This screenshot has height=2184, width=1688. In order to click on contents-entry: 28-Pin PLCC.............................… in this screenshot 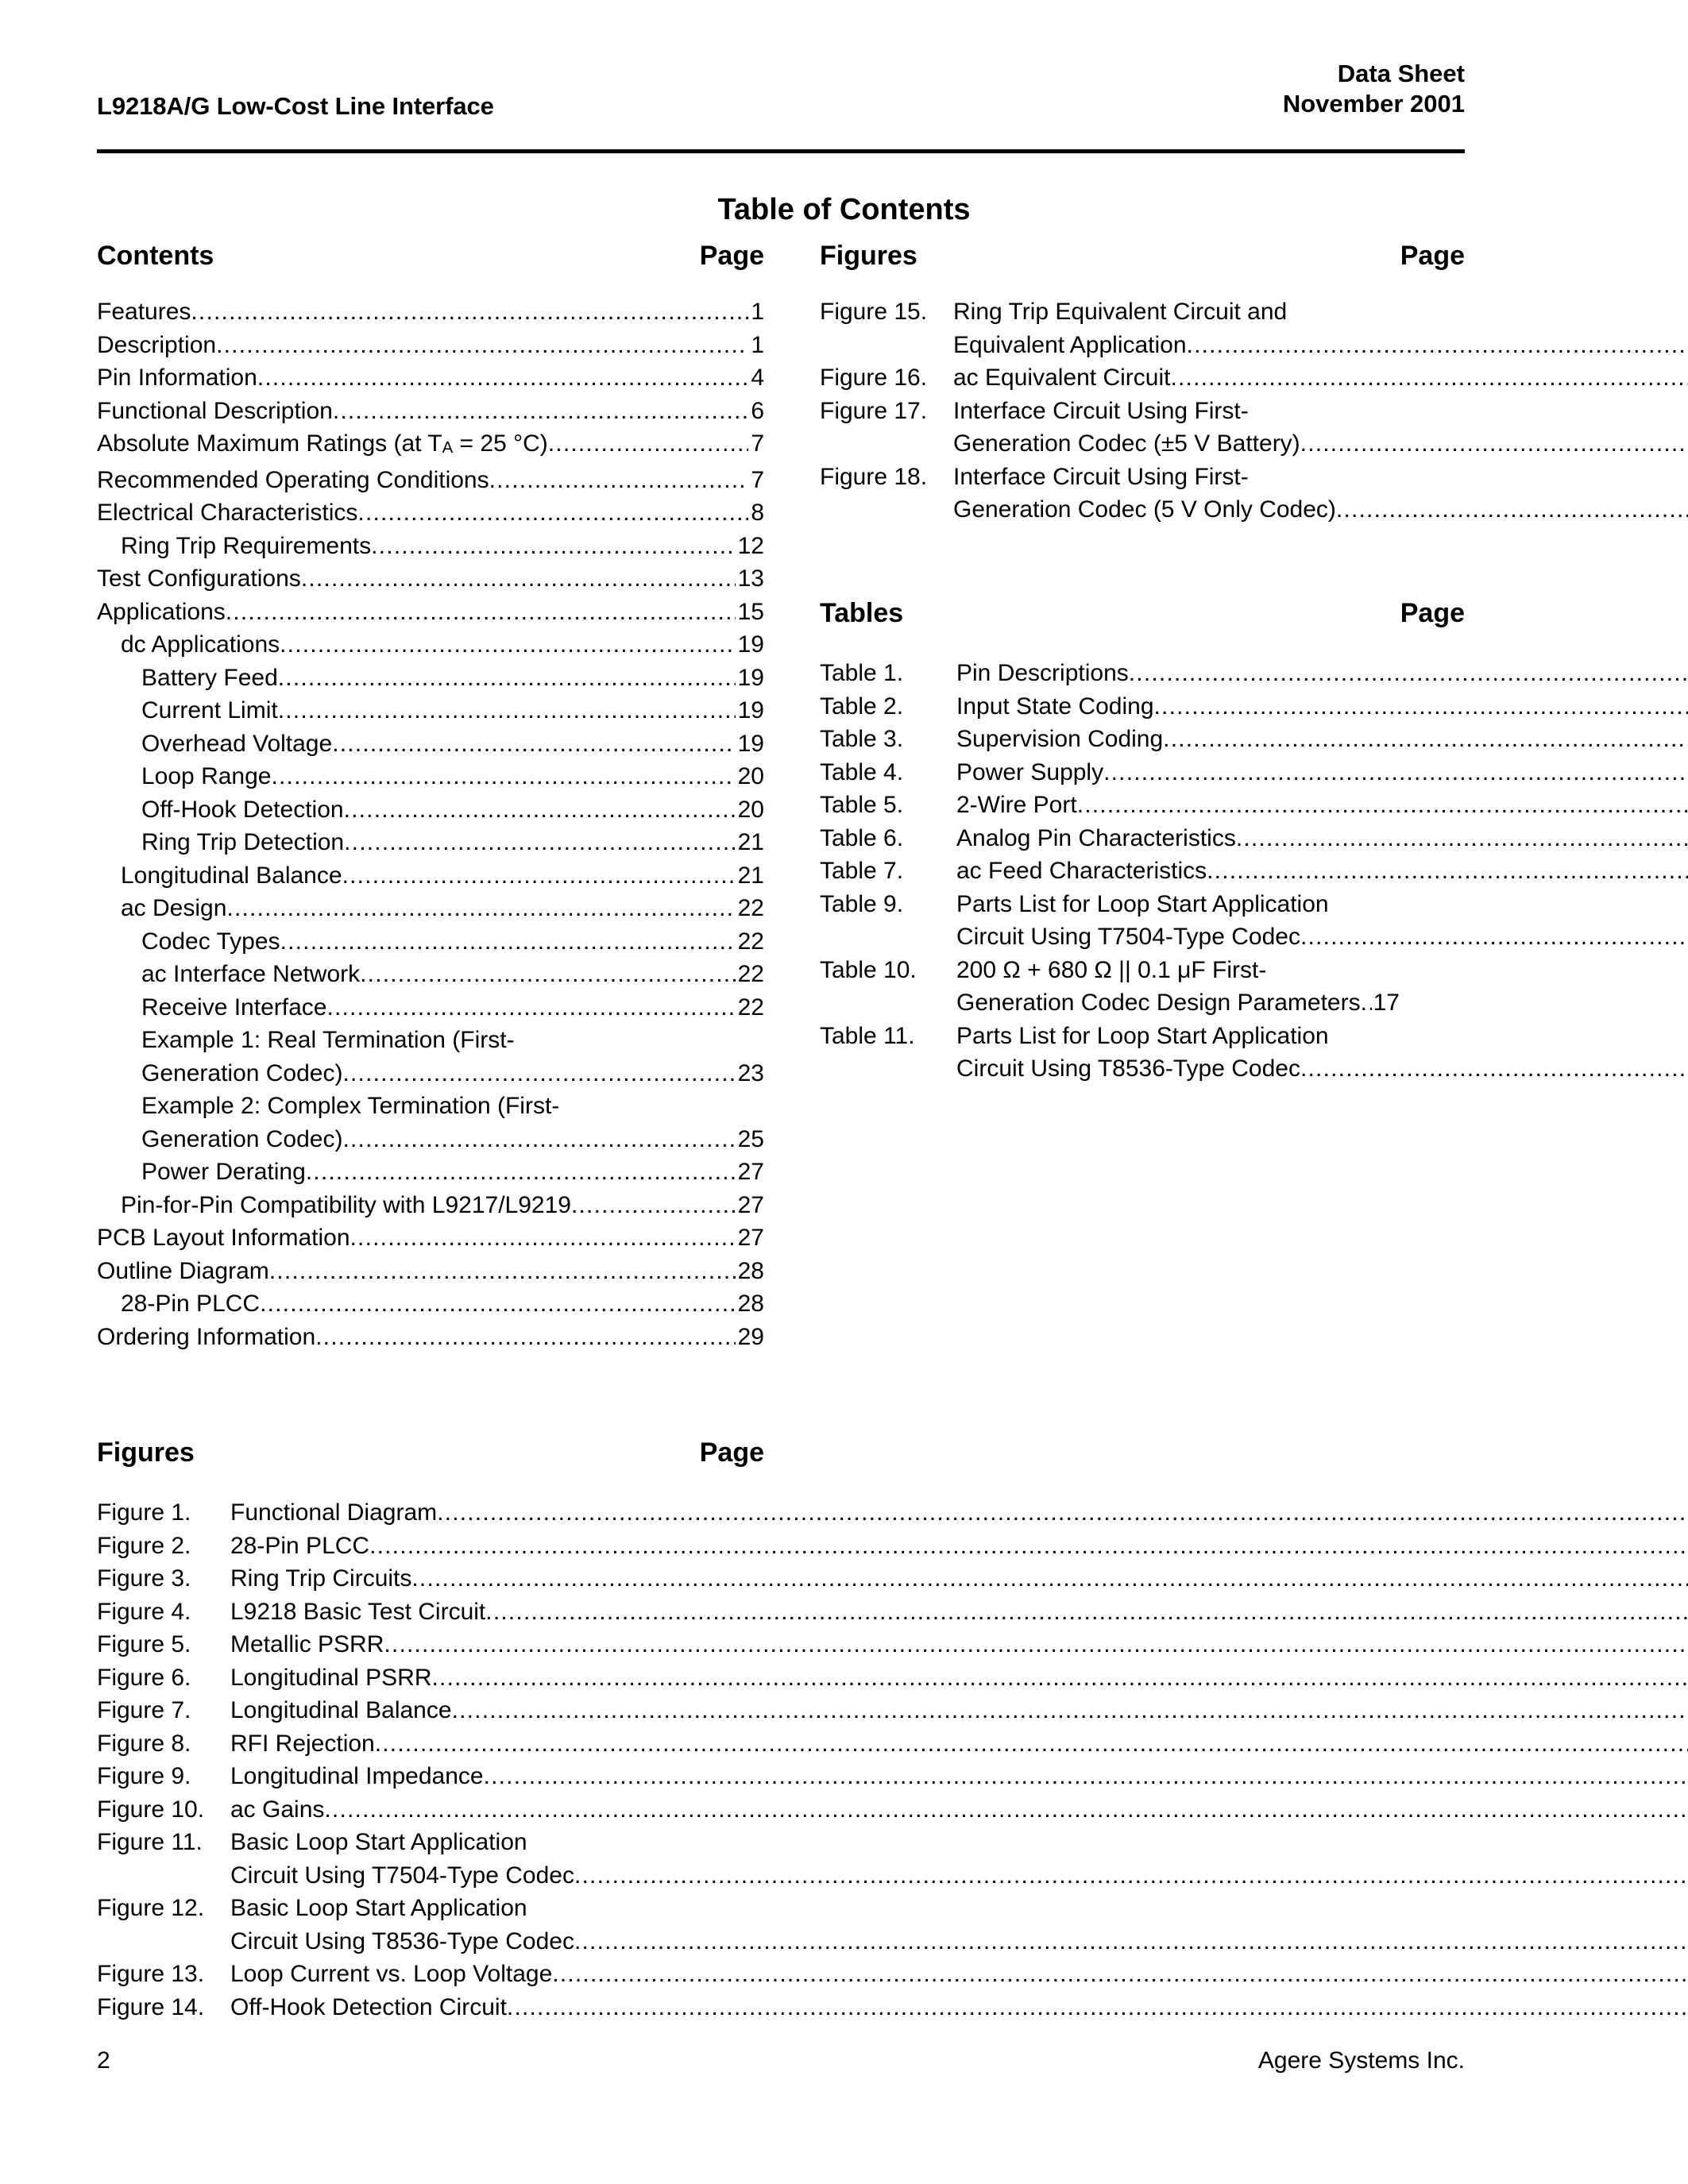, I will do `click(431, 1304)`.